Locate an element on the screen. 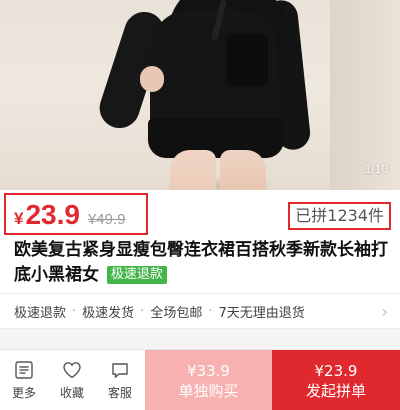 This screenshot has height=410, width=400. more-button: 更多 is located at coordinates (24, 380).